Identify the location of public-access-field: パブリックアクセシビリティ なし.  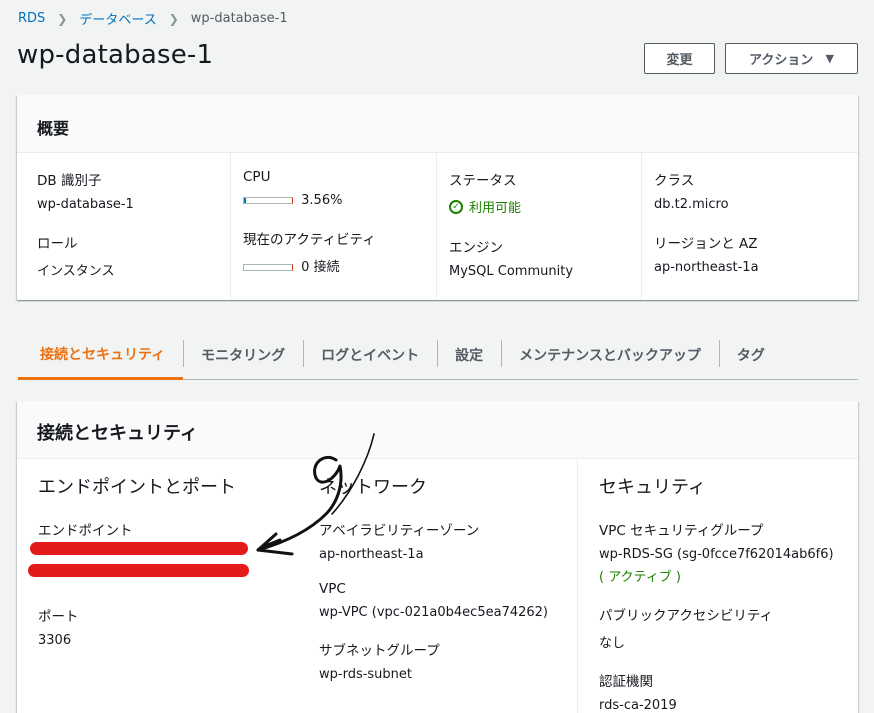
(728, 627).